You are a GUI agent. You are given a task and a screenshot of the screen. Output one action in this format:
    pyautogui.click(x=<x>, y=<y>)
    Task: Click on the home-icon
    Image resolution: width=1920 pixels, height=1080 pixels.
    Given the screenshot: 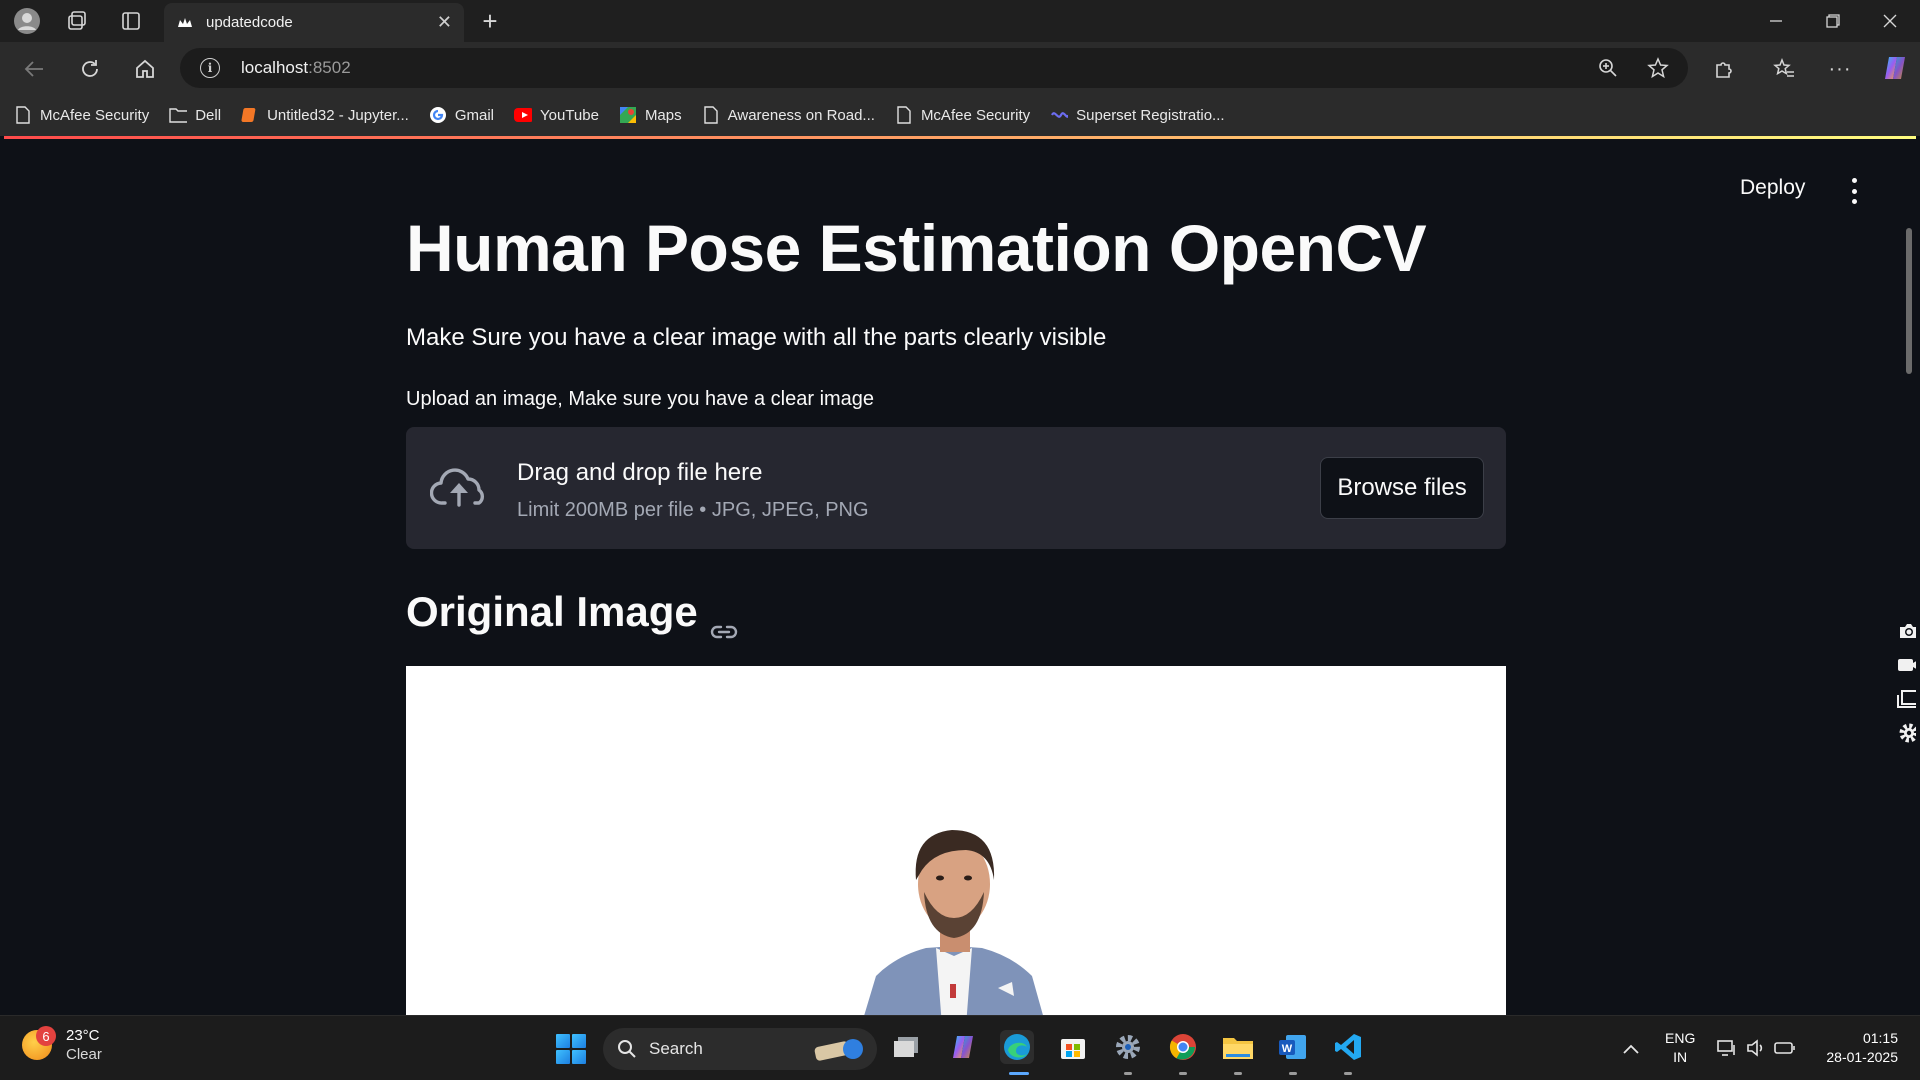 What is the action you would take?
    pyautogui.click(x=145, y=69)
    